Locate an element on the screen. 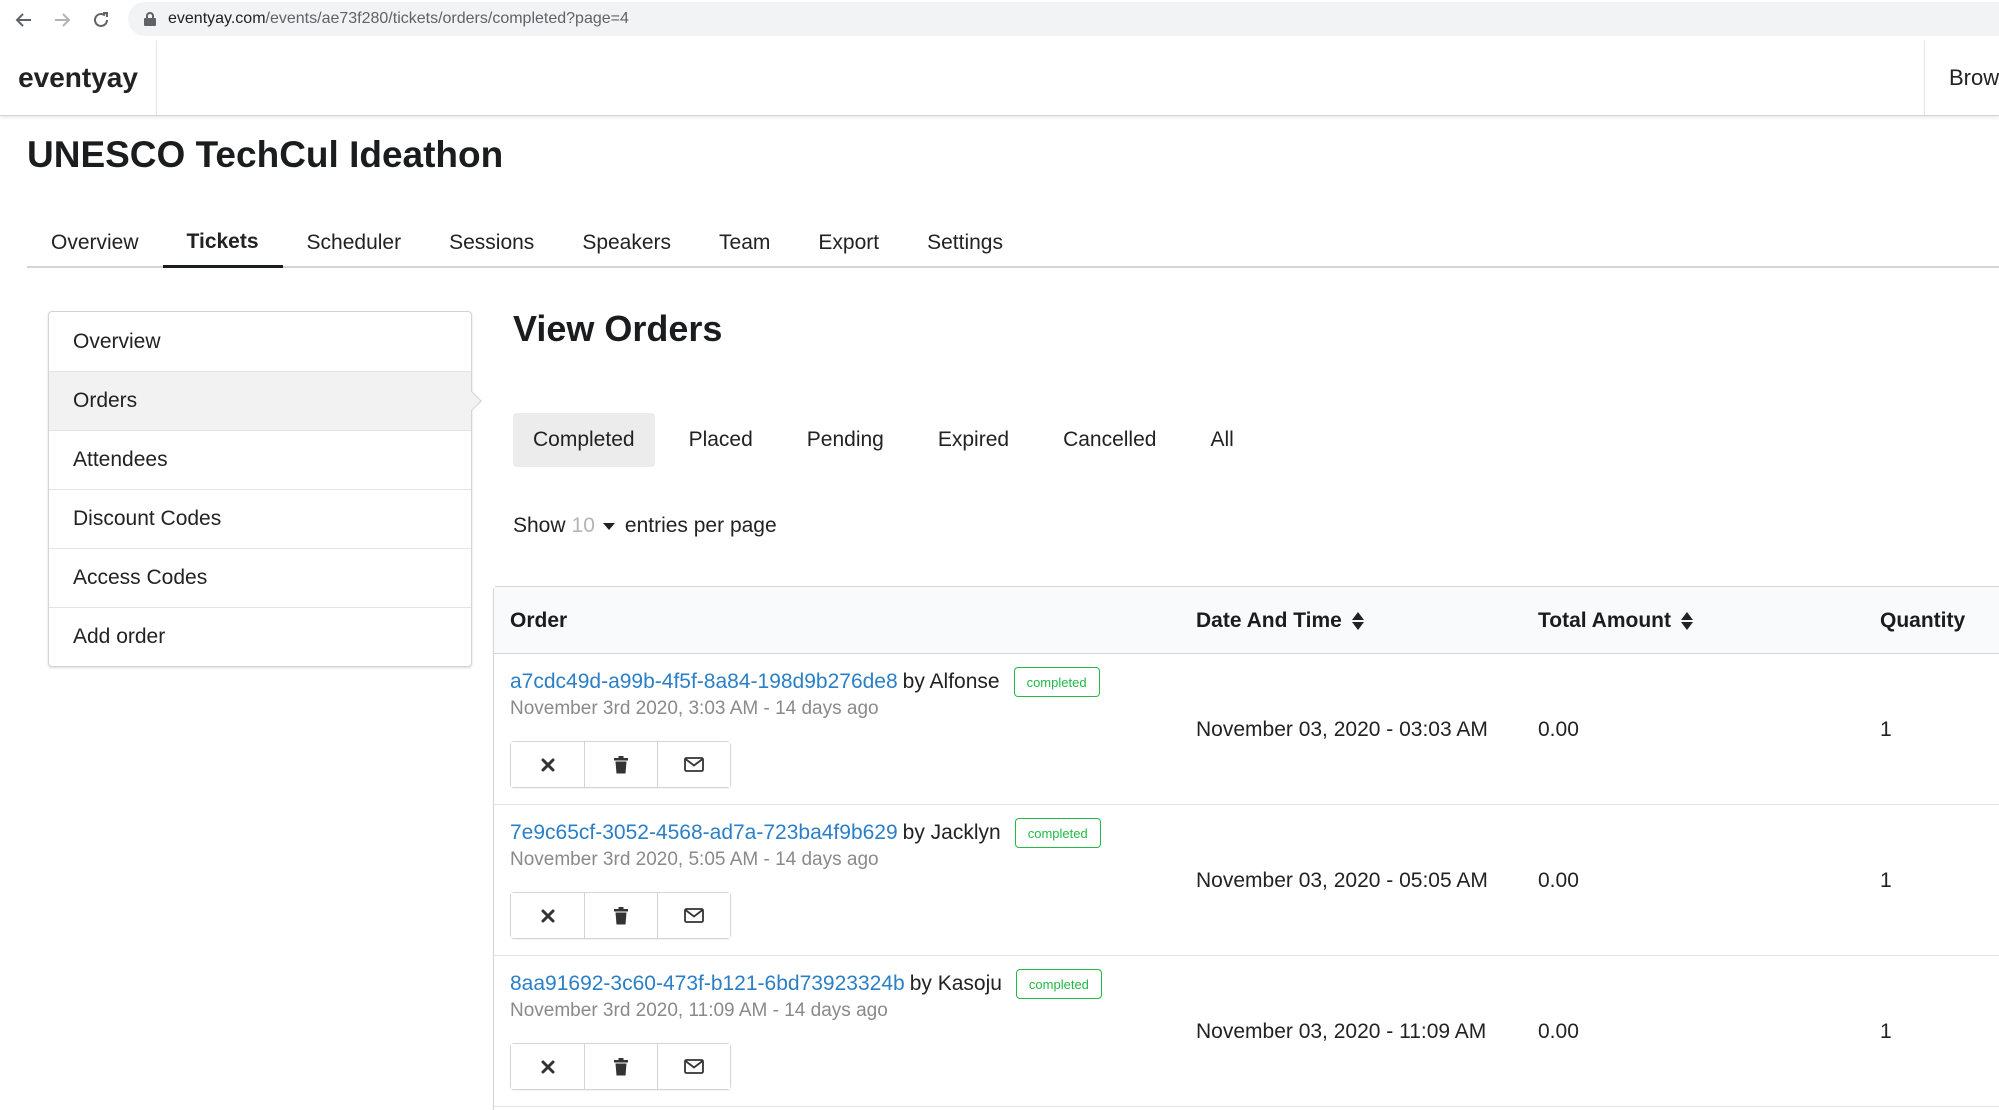 The width and height of the screenshot is (1999, 1110). tab-cancelled: Cancelled is located at coordinates (1109, 440).